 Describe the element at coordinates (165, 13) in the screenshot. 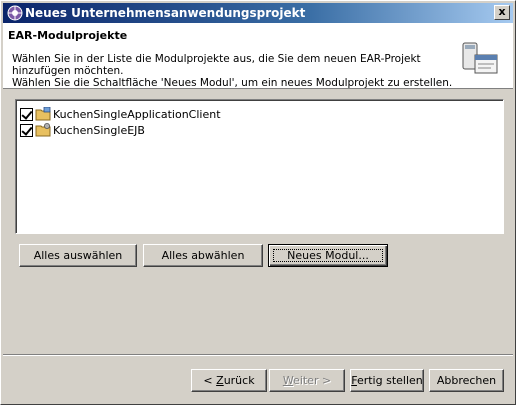

I see `window-title: Neues Unternehmensanwendungsprojekt` at that location.